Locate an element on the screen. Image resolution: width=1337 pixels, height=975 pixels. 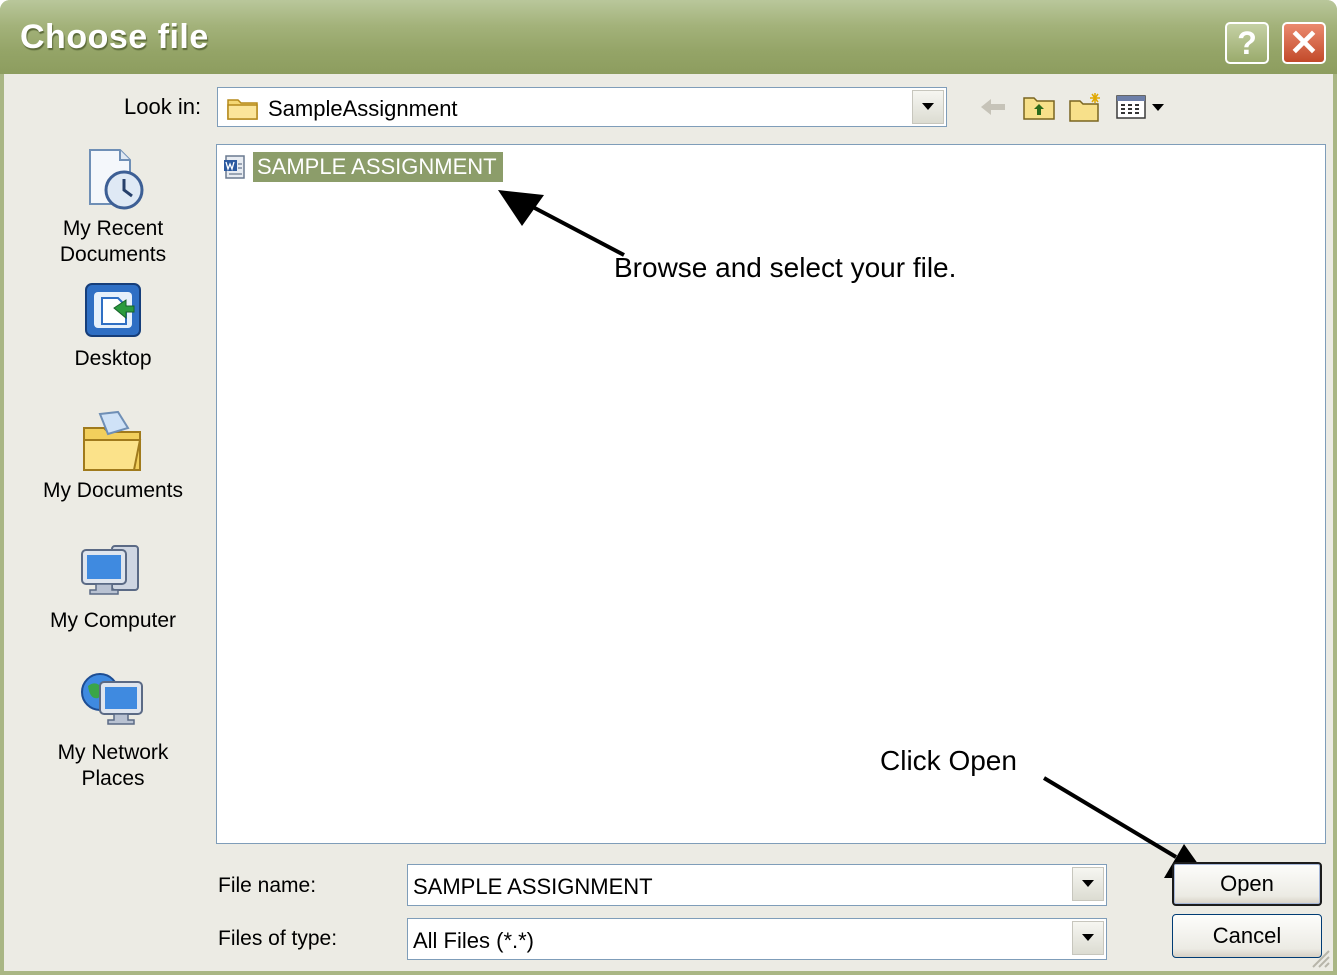
look-in-dropdown-button is located at coordinates (928, 107).